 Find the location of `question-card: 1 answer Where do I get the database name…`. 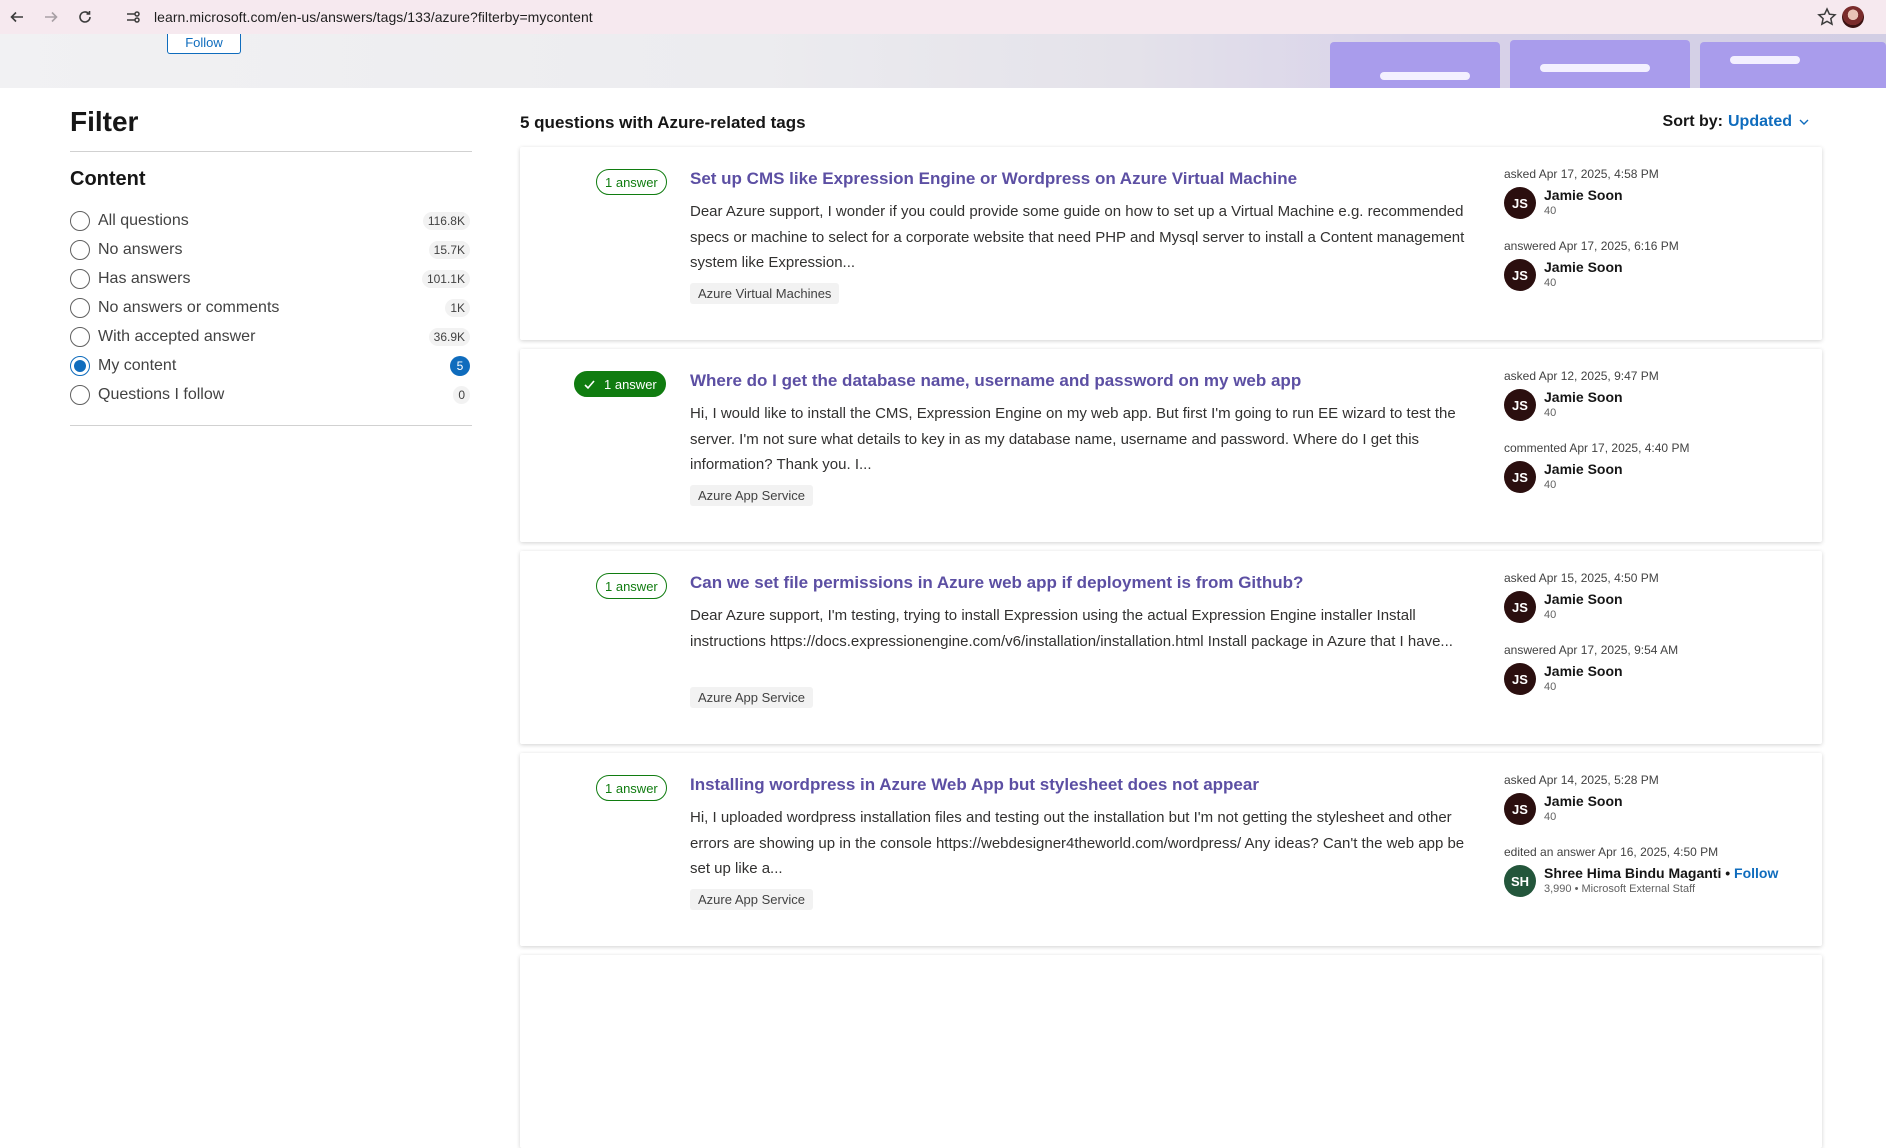

question-card: 1 answer Where do I get the database name… is located at coordinates (1171, 445).